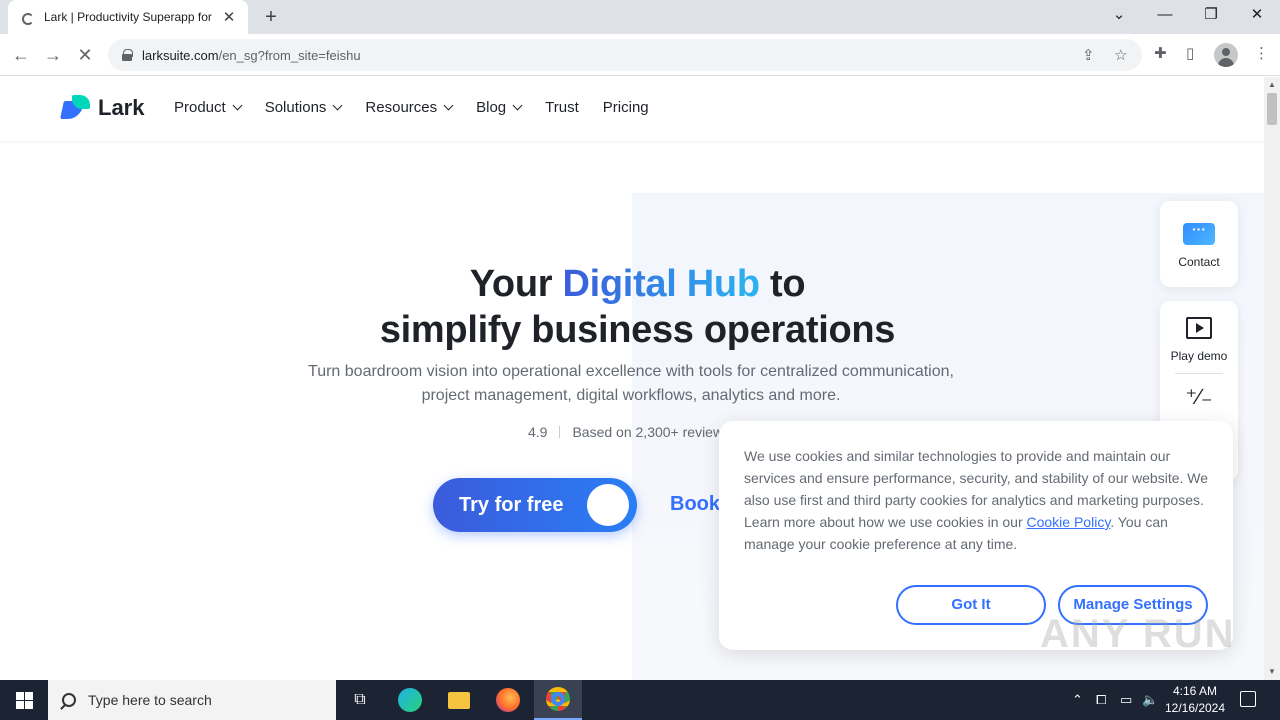 The width and height of the screenshot is (1280, 720). What do you see at coordinates (516, 284) in the screenshot?
I see `title-text: Your` at bounding box center [516, 284].